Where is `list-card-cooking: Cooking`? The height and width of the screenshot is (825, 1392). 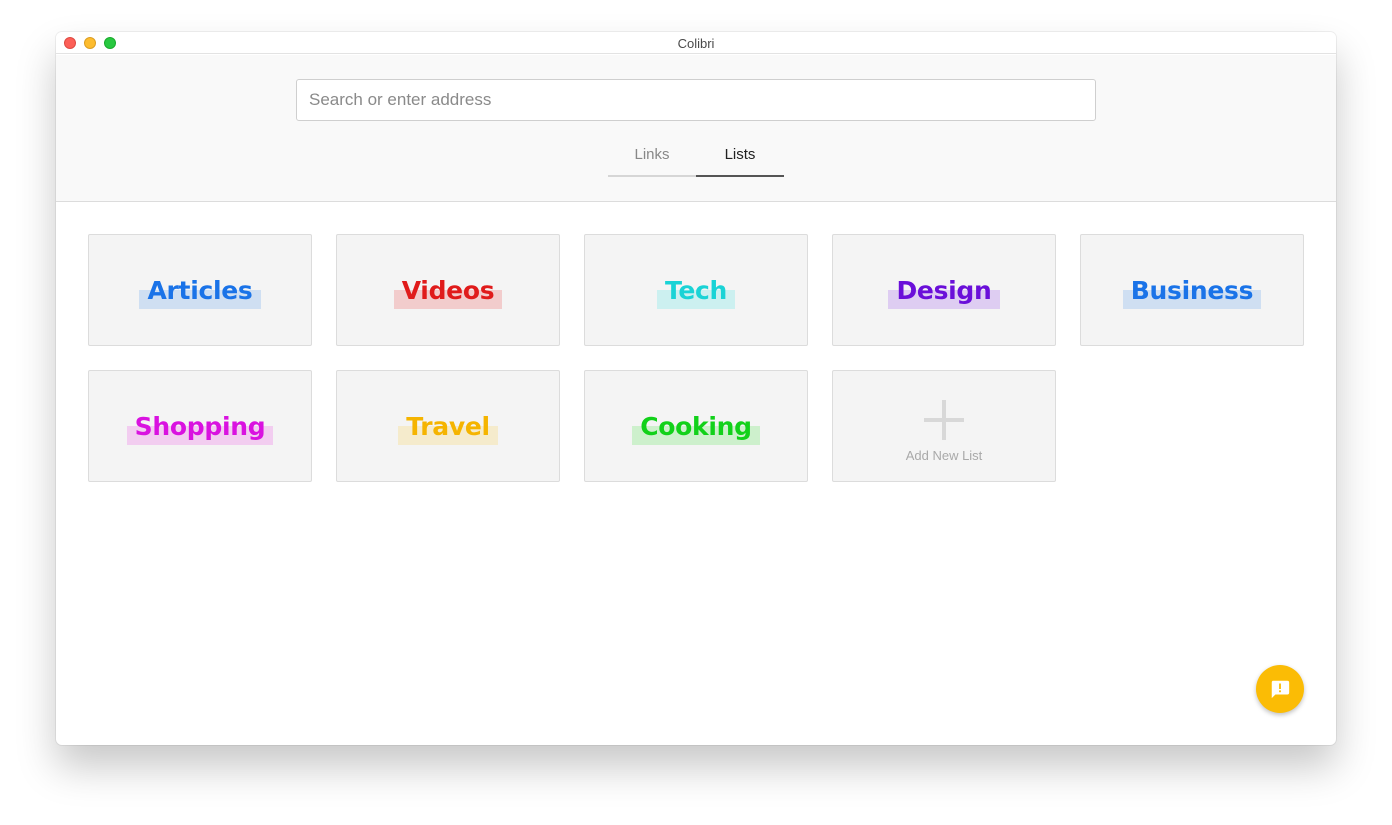
list-card-cooking: Cooking is located at coordinates (696, 426).